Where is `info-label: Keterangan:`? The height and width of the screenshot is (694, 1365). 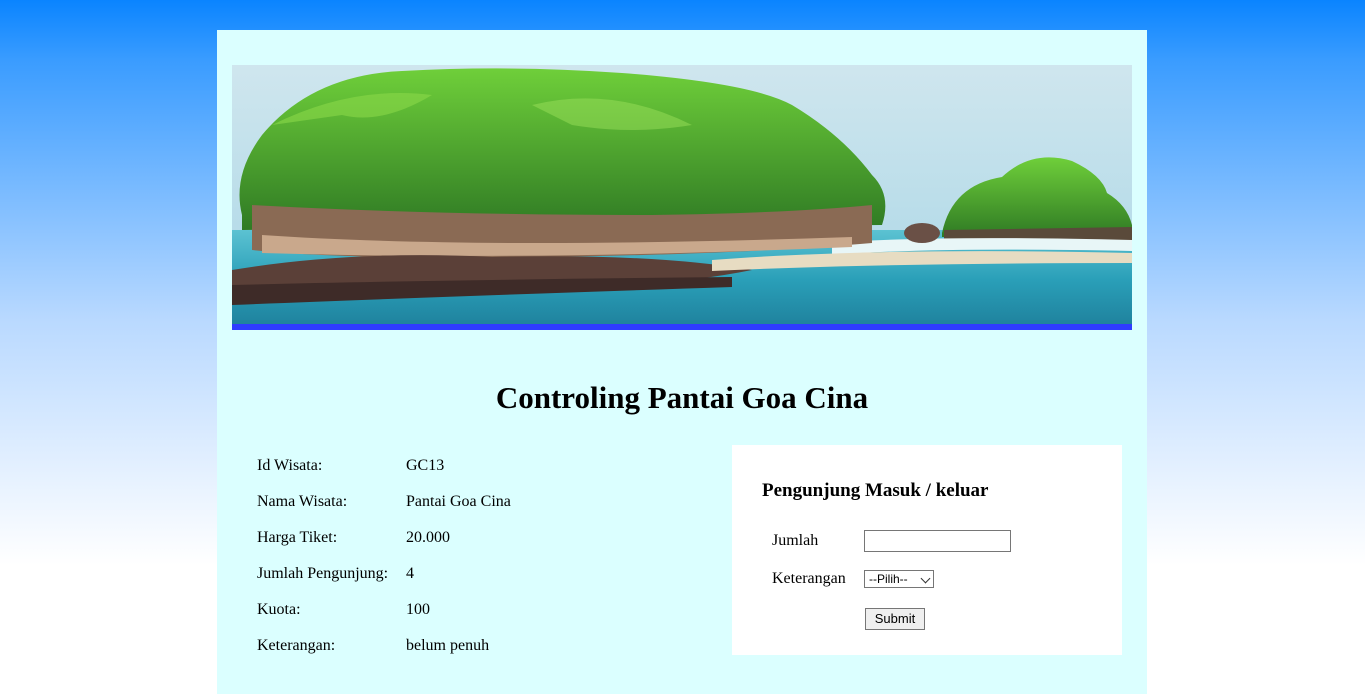 info-label: Keterangan: is located at coordinates (296, 645).